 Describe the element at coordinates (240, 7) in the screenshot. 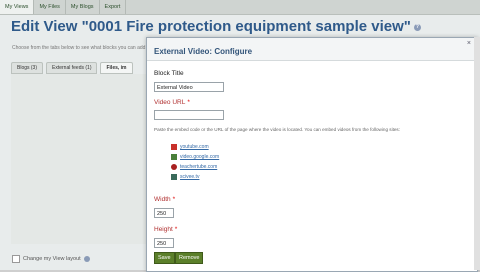

I see `top-nav: My Views My Files My Blogs Export` at that location.